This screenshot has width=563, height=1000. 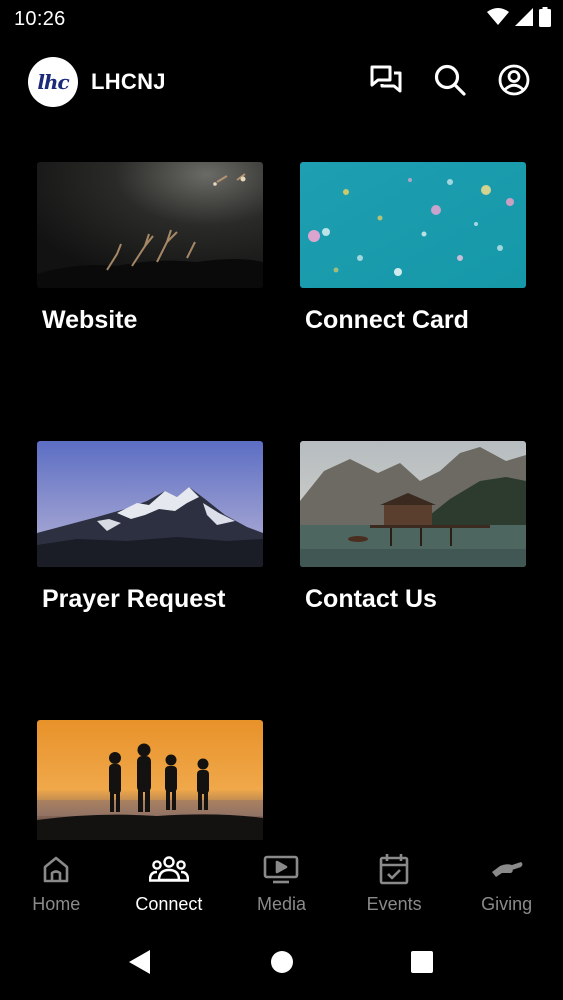 What do you see at coordinates (422, 962) in the screenshot?
I see `recents-icon` at bounding box center [422, 962].